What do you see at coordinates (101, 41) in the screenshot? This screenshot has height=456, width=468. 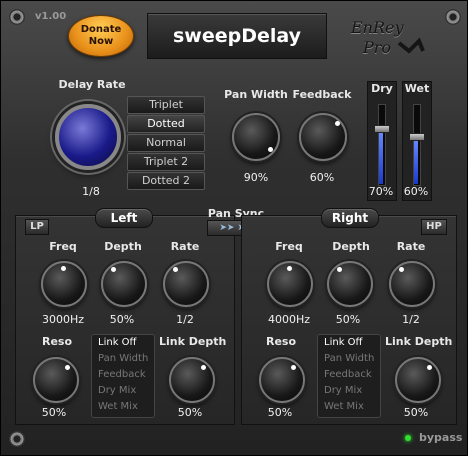 I see `donate-label-2: Now` at bounding box center [101, 41].